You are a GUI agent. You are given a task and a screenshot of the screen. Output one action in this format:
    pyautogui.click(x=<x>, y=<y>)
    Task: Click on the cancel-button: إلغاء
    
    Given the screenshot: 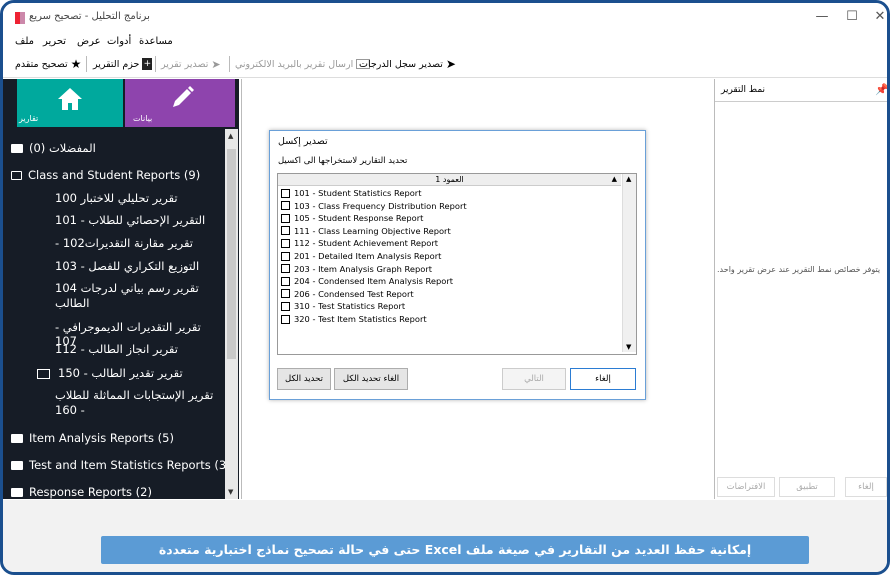 What is the action you would take?
    pyautogui.click(x=603, y=379)
    